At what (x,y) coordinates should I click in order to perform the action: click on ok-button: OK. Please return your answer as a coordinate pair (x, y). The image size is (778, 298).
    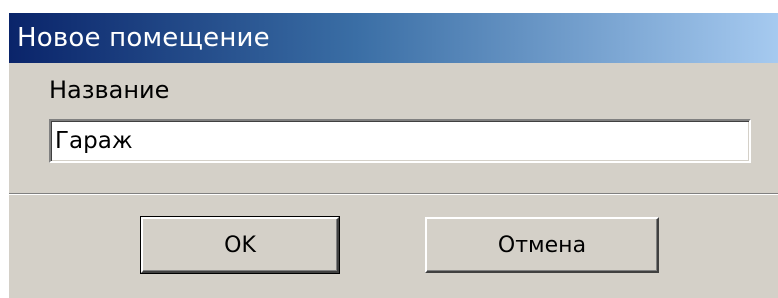
    Looking at the image, I should click on (240, 245).